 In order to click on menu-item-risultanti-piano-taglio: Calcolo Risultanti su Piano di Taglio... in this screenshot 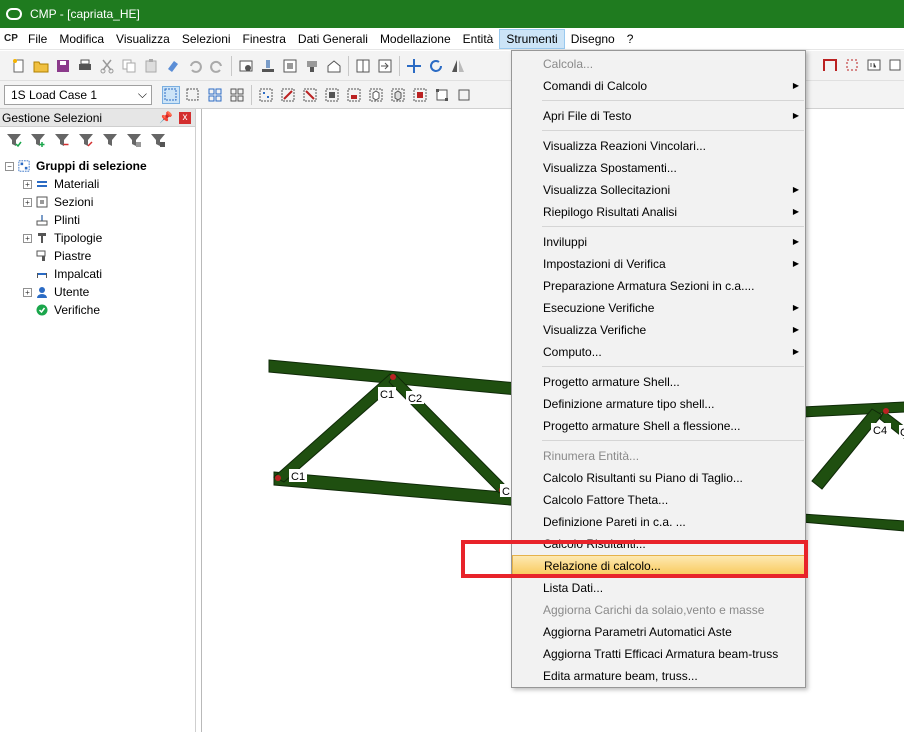, I will do `click(658, 478)`.